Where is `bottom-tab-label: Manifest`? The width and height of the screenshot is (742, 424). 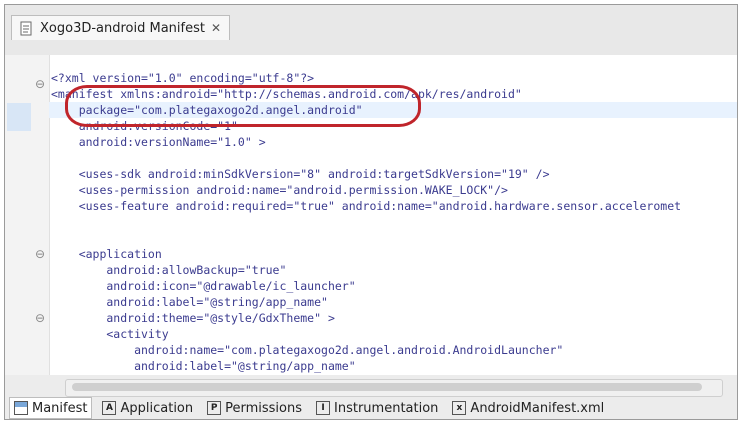
bottom-tab-label: Manifest is located at coordinates (60, 408).